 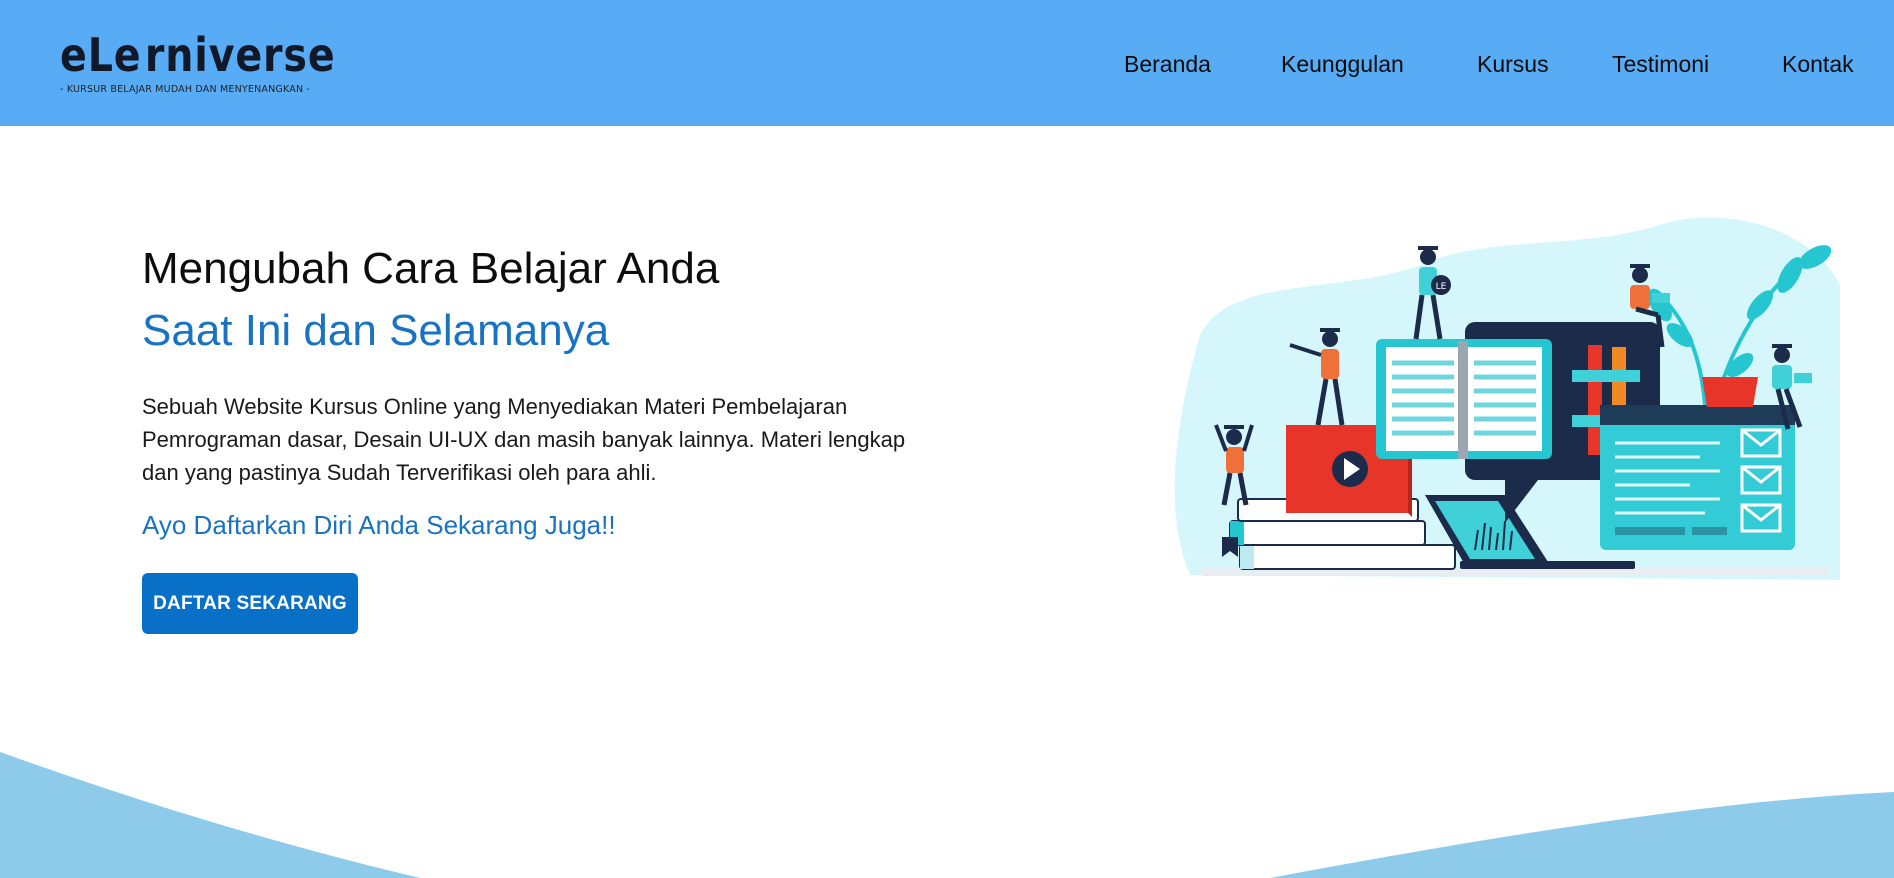 What do you see at coordinates (250, 603) in the screenshot?
I see `register-button: DAFTAR SEKARANG` at bounding box center [250, 603].